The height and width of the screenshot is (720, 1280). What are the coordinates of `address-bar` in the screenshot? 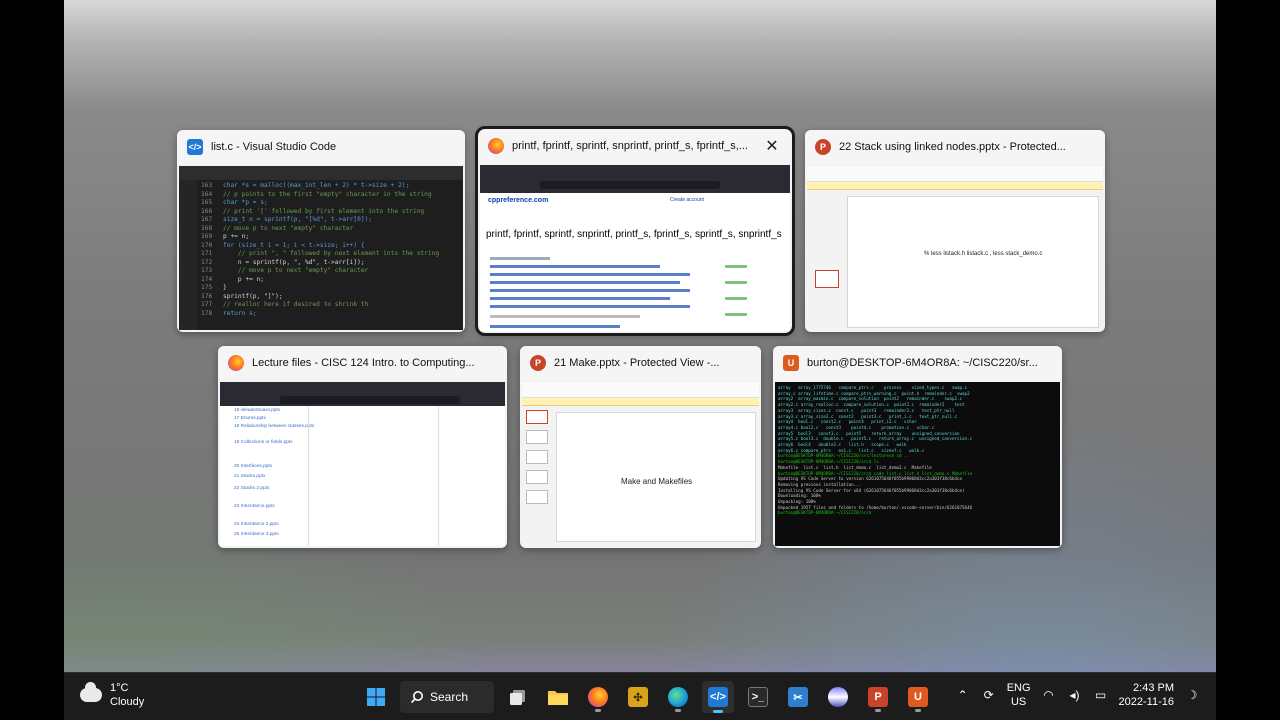 It's located at (630, 185).